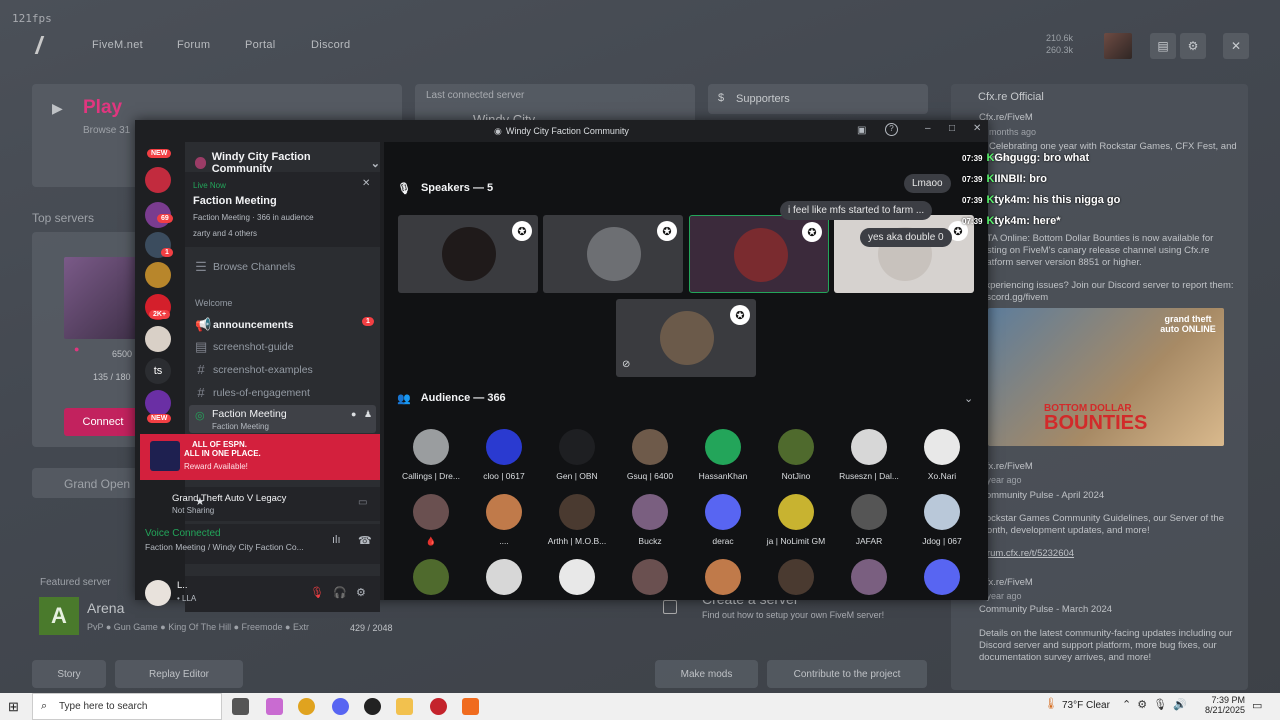 This screenshot has height=720, width=1280. I want to click on member-avatar, so click(650, 447).